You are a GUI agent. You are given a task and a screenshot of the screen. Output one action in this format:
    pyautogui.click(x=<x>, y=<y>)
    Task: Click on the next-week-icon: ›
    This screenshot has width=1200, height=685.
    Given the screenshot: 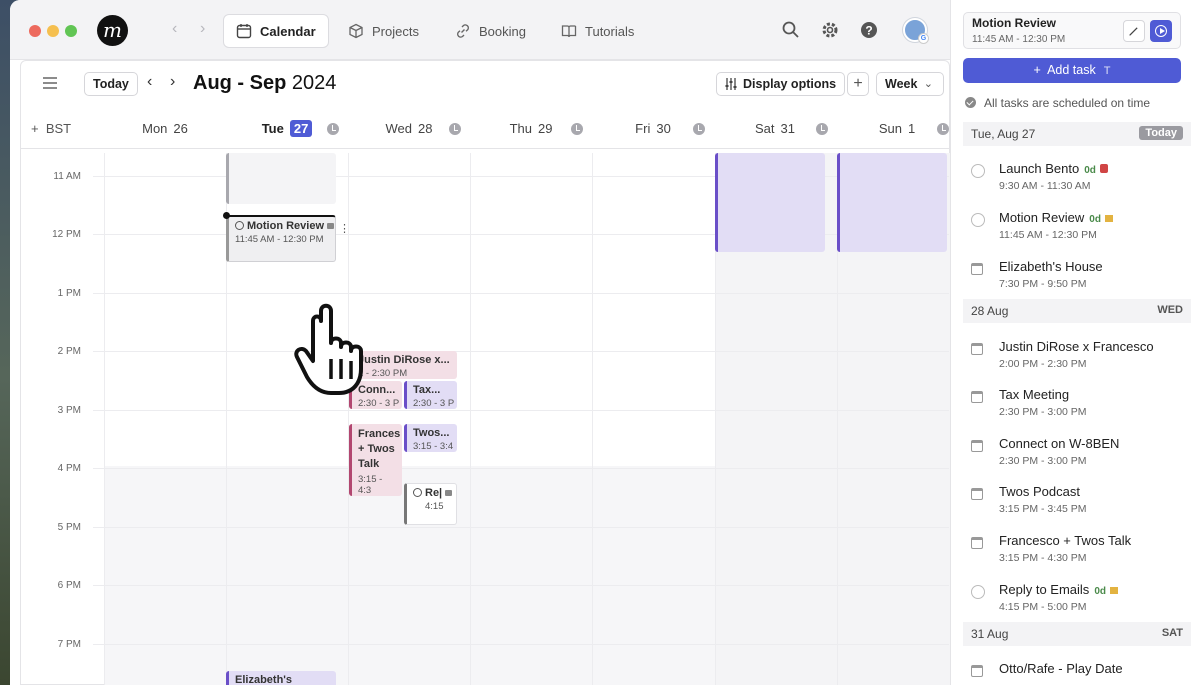 What is the action you would take?
    pyautogui.click(x=172, y=82)
    